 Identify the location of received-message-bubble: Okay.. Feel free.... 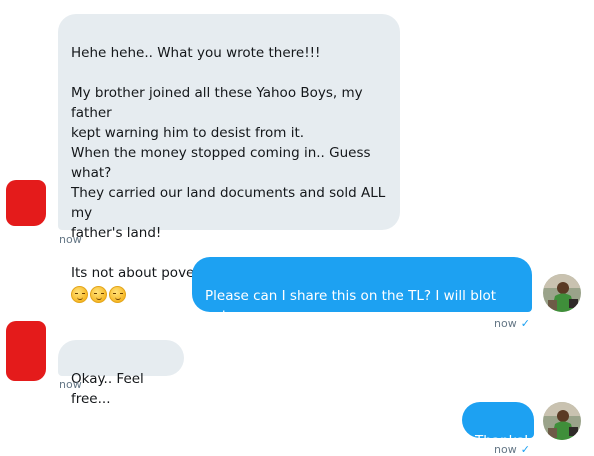
(121, 373).